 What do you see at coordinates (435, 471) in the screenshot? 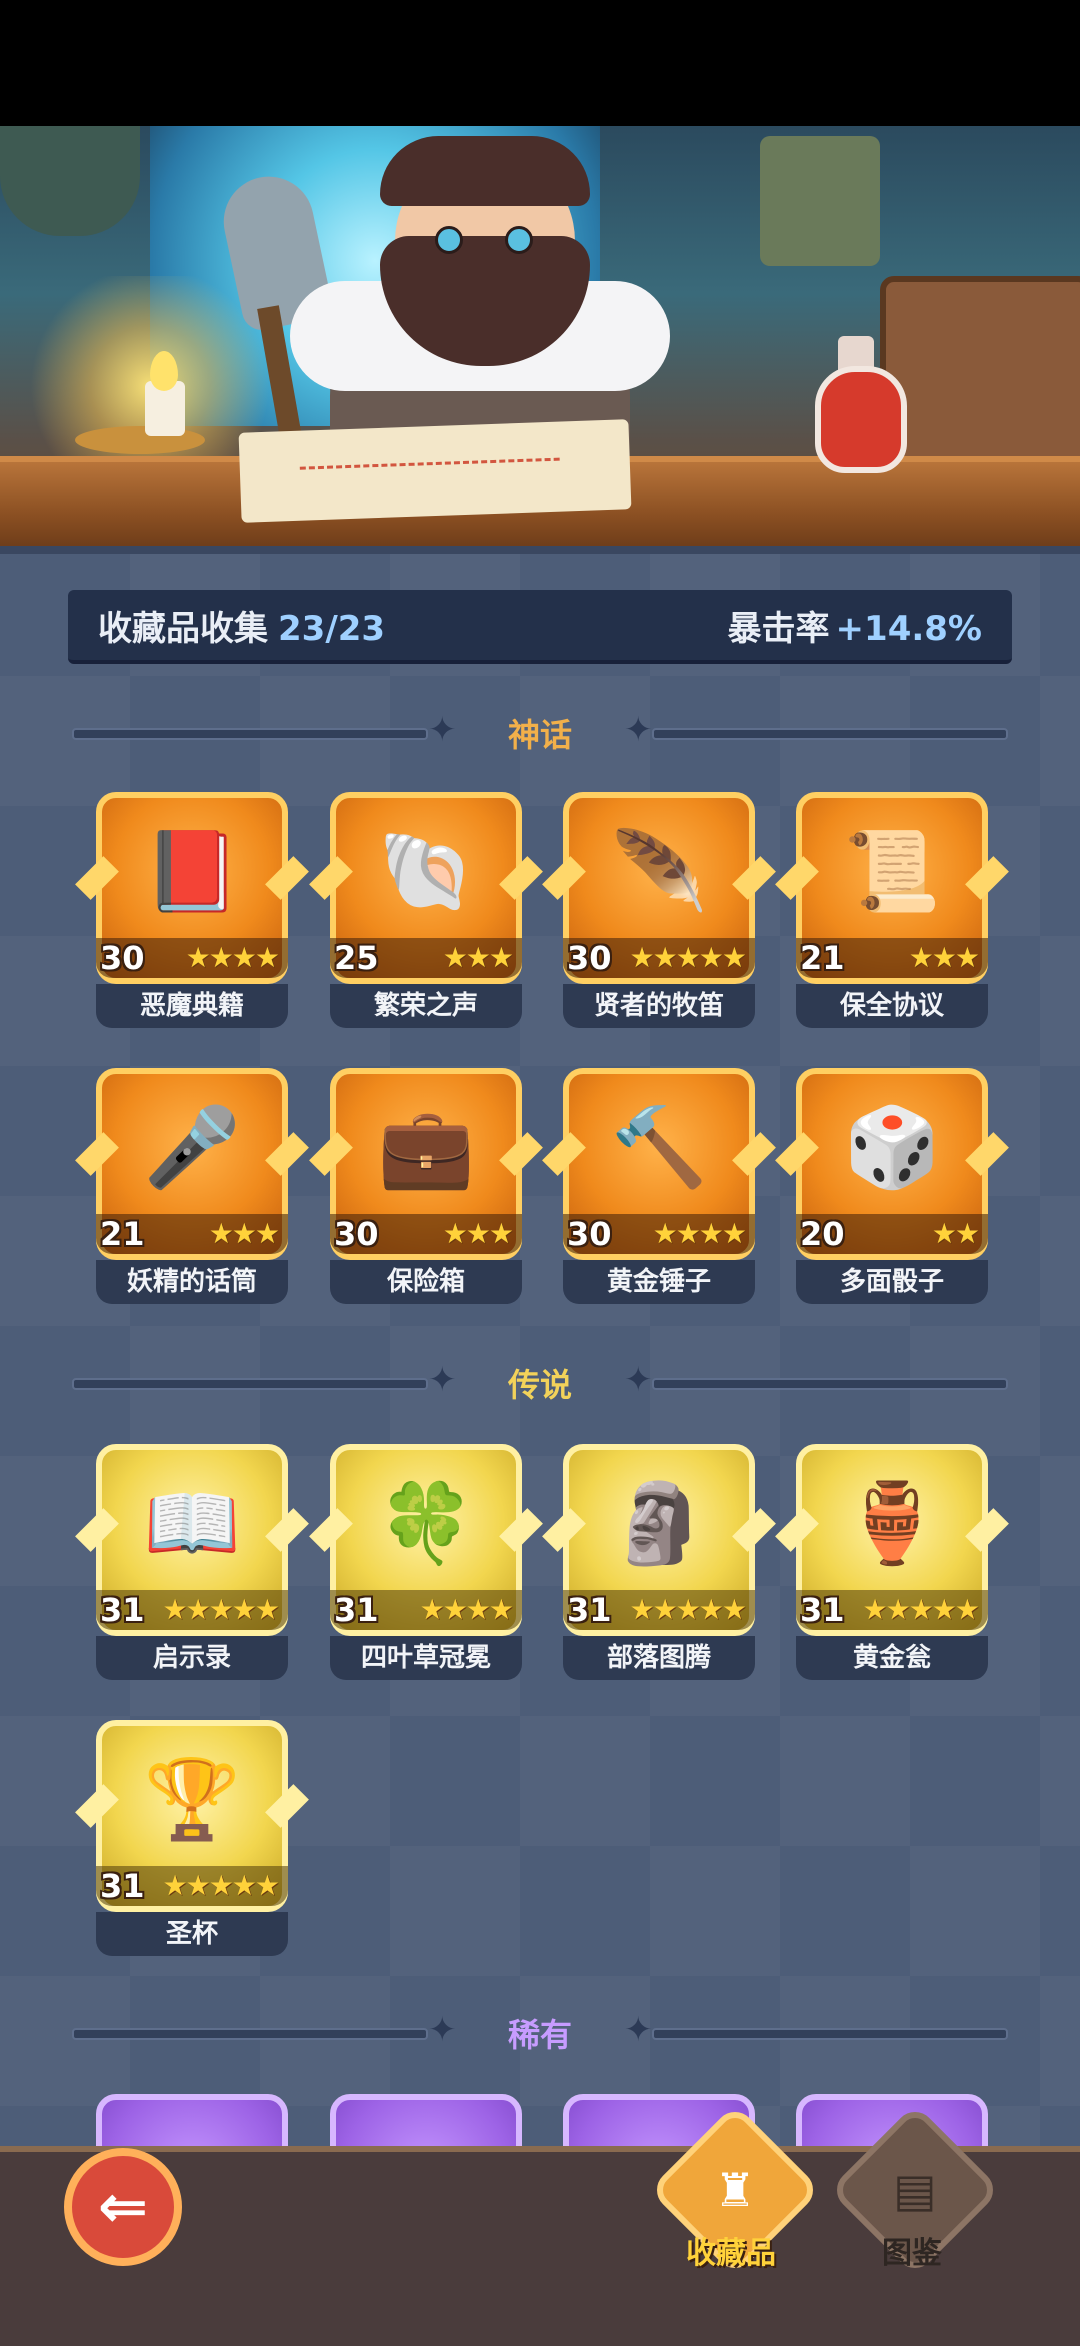
I see `treasure-map-icon` at bounding box center [435, 471].